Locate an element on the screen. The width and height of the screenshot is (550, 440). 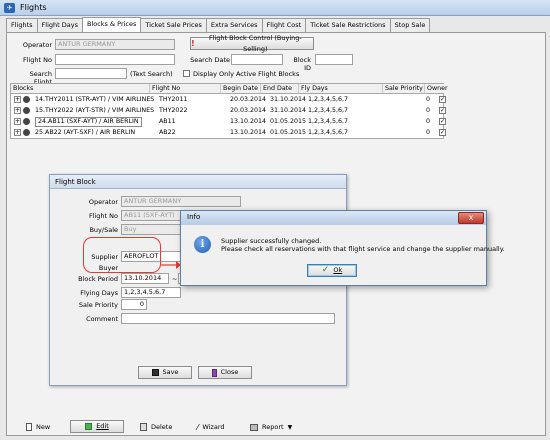
tab-flight-cost: Flight Cost is located at coordinates (284, 25).